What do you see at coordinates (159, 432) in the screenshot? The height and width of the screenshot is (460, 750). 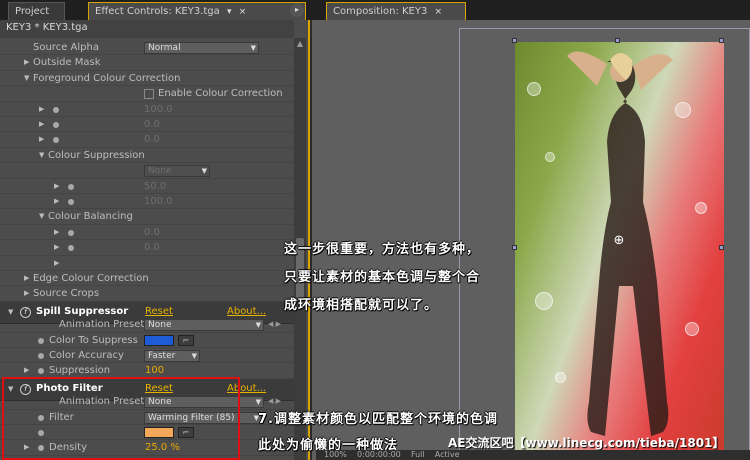 I see `filter-color-swatch` at bounding box center [159, 432].